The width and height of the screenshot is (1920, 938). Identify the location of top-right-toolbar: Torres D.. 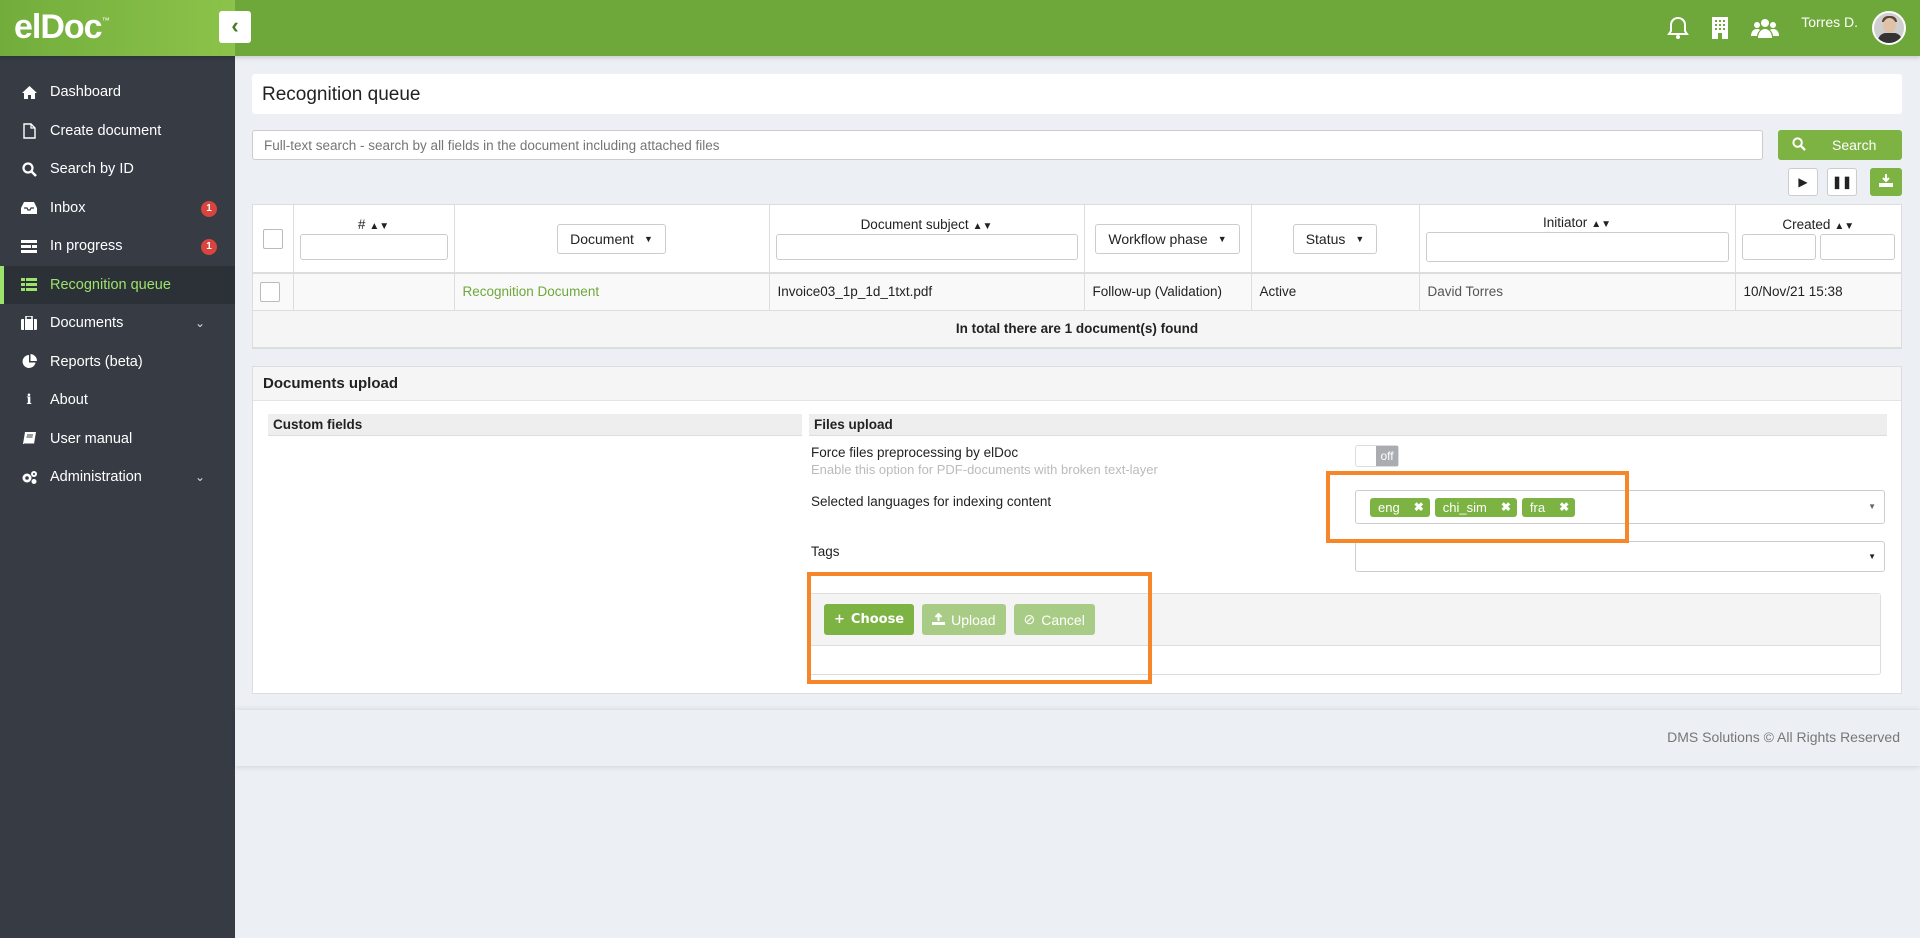
(1793, 28).